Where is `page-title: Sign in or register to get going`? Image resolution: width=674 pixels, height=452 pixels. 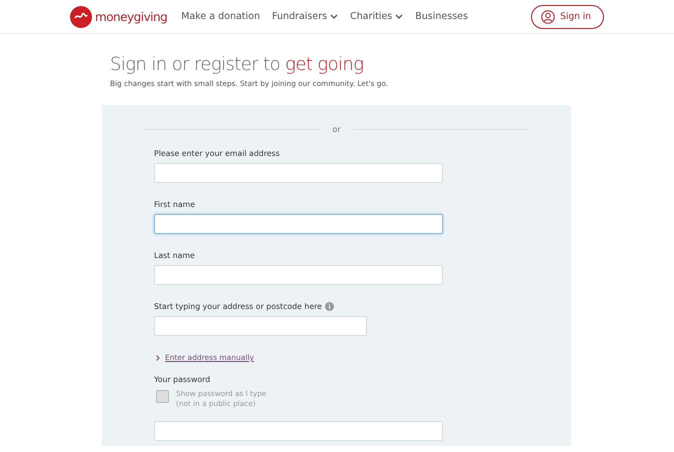 page-title: Sign in or register to get going is located at coordinates (237, 64).